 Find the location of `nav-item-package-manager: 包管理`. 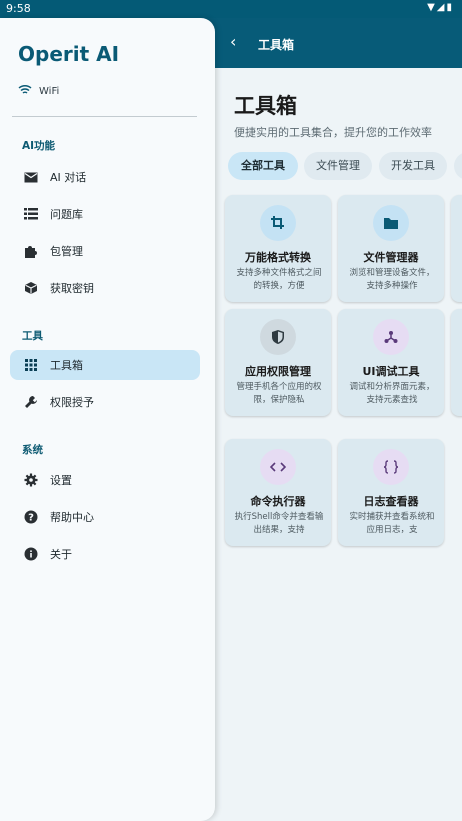

nav-item-package-manager: 包管理 is located at coordinates (105, 251).